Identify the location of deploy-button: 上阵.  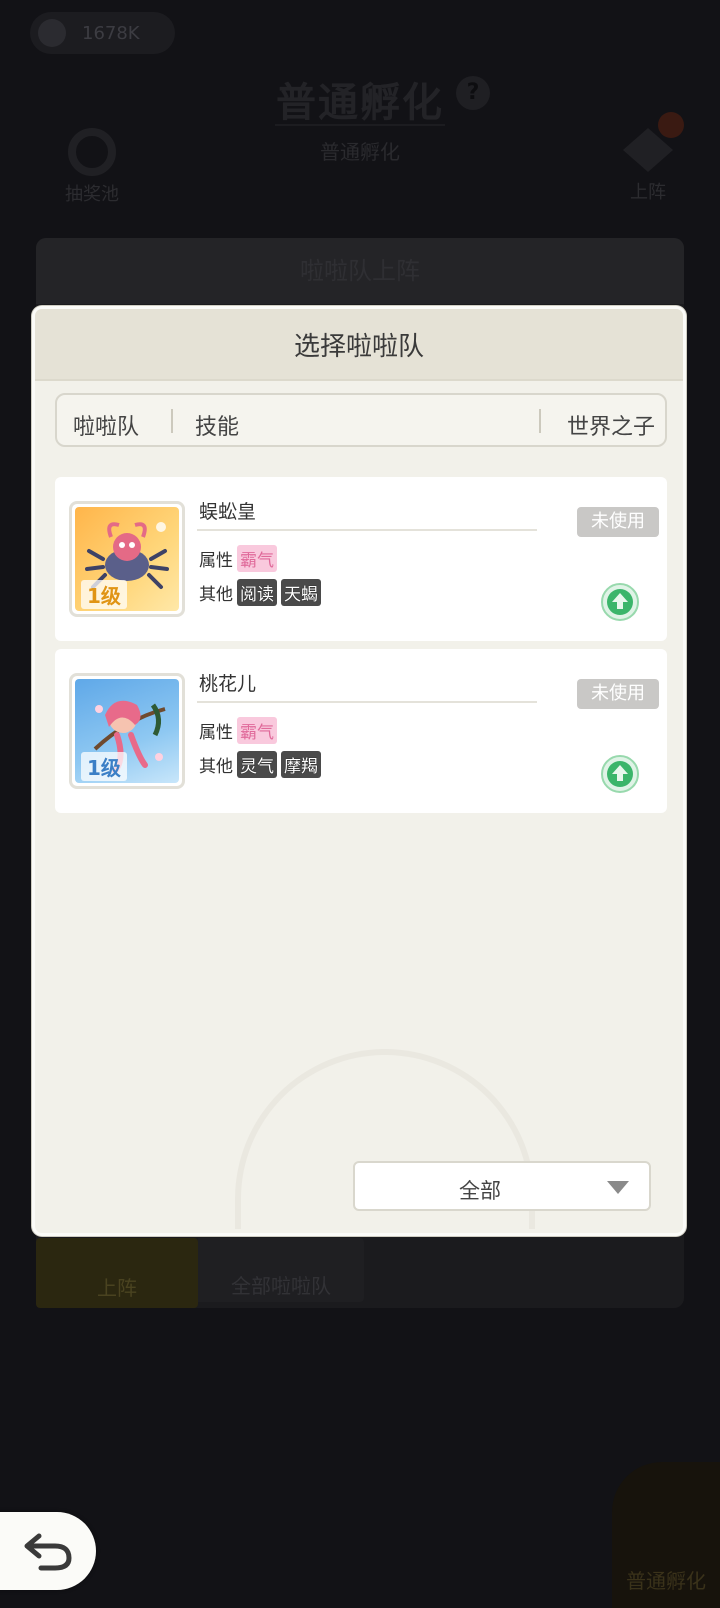
(648, 158).